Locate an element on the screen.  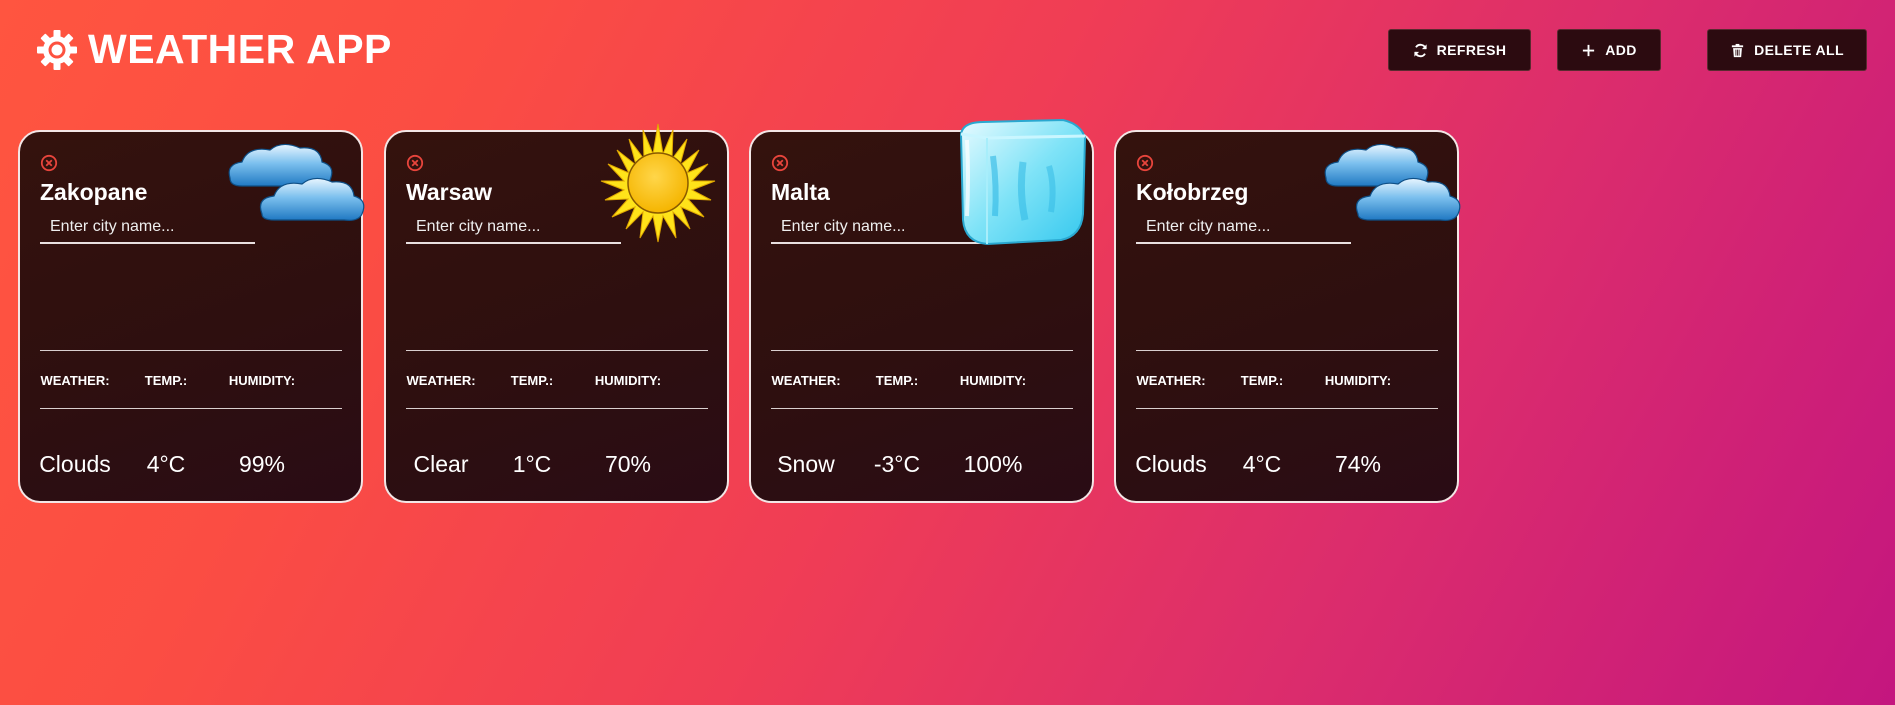
city-name: Malta is located at coordinates (800, 192).